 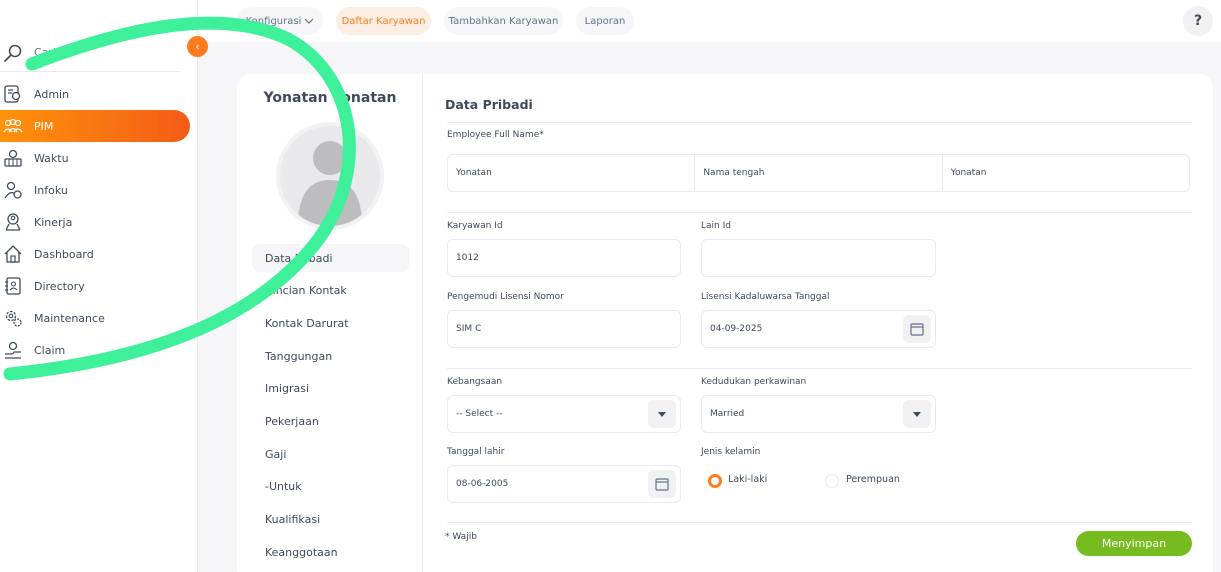 What do you see at coordinates (476, 452) in the screenshot?
I see `dob-label: Tanggal lahir` at bounding box center [476, 452].